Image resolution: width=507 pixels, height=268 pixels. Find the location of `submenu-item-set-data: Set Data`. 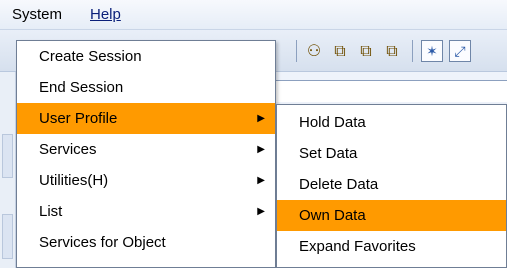

submenu-item-set-data: Set Data is located at coordinates (391, 153).